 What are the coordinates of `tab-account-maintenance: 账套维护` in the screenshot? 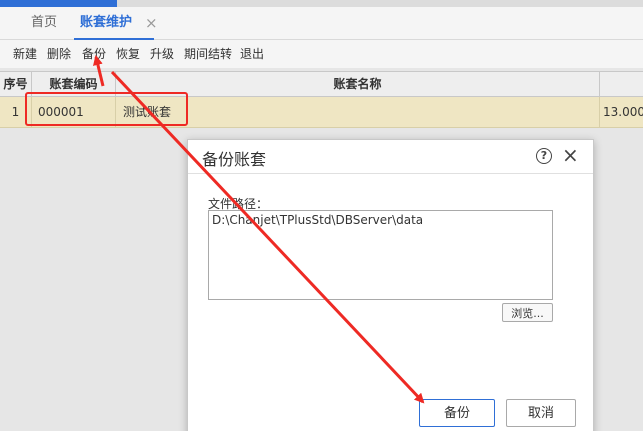 It's located at (114, 23).